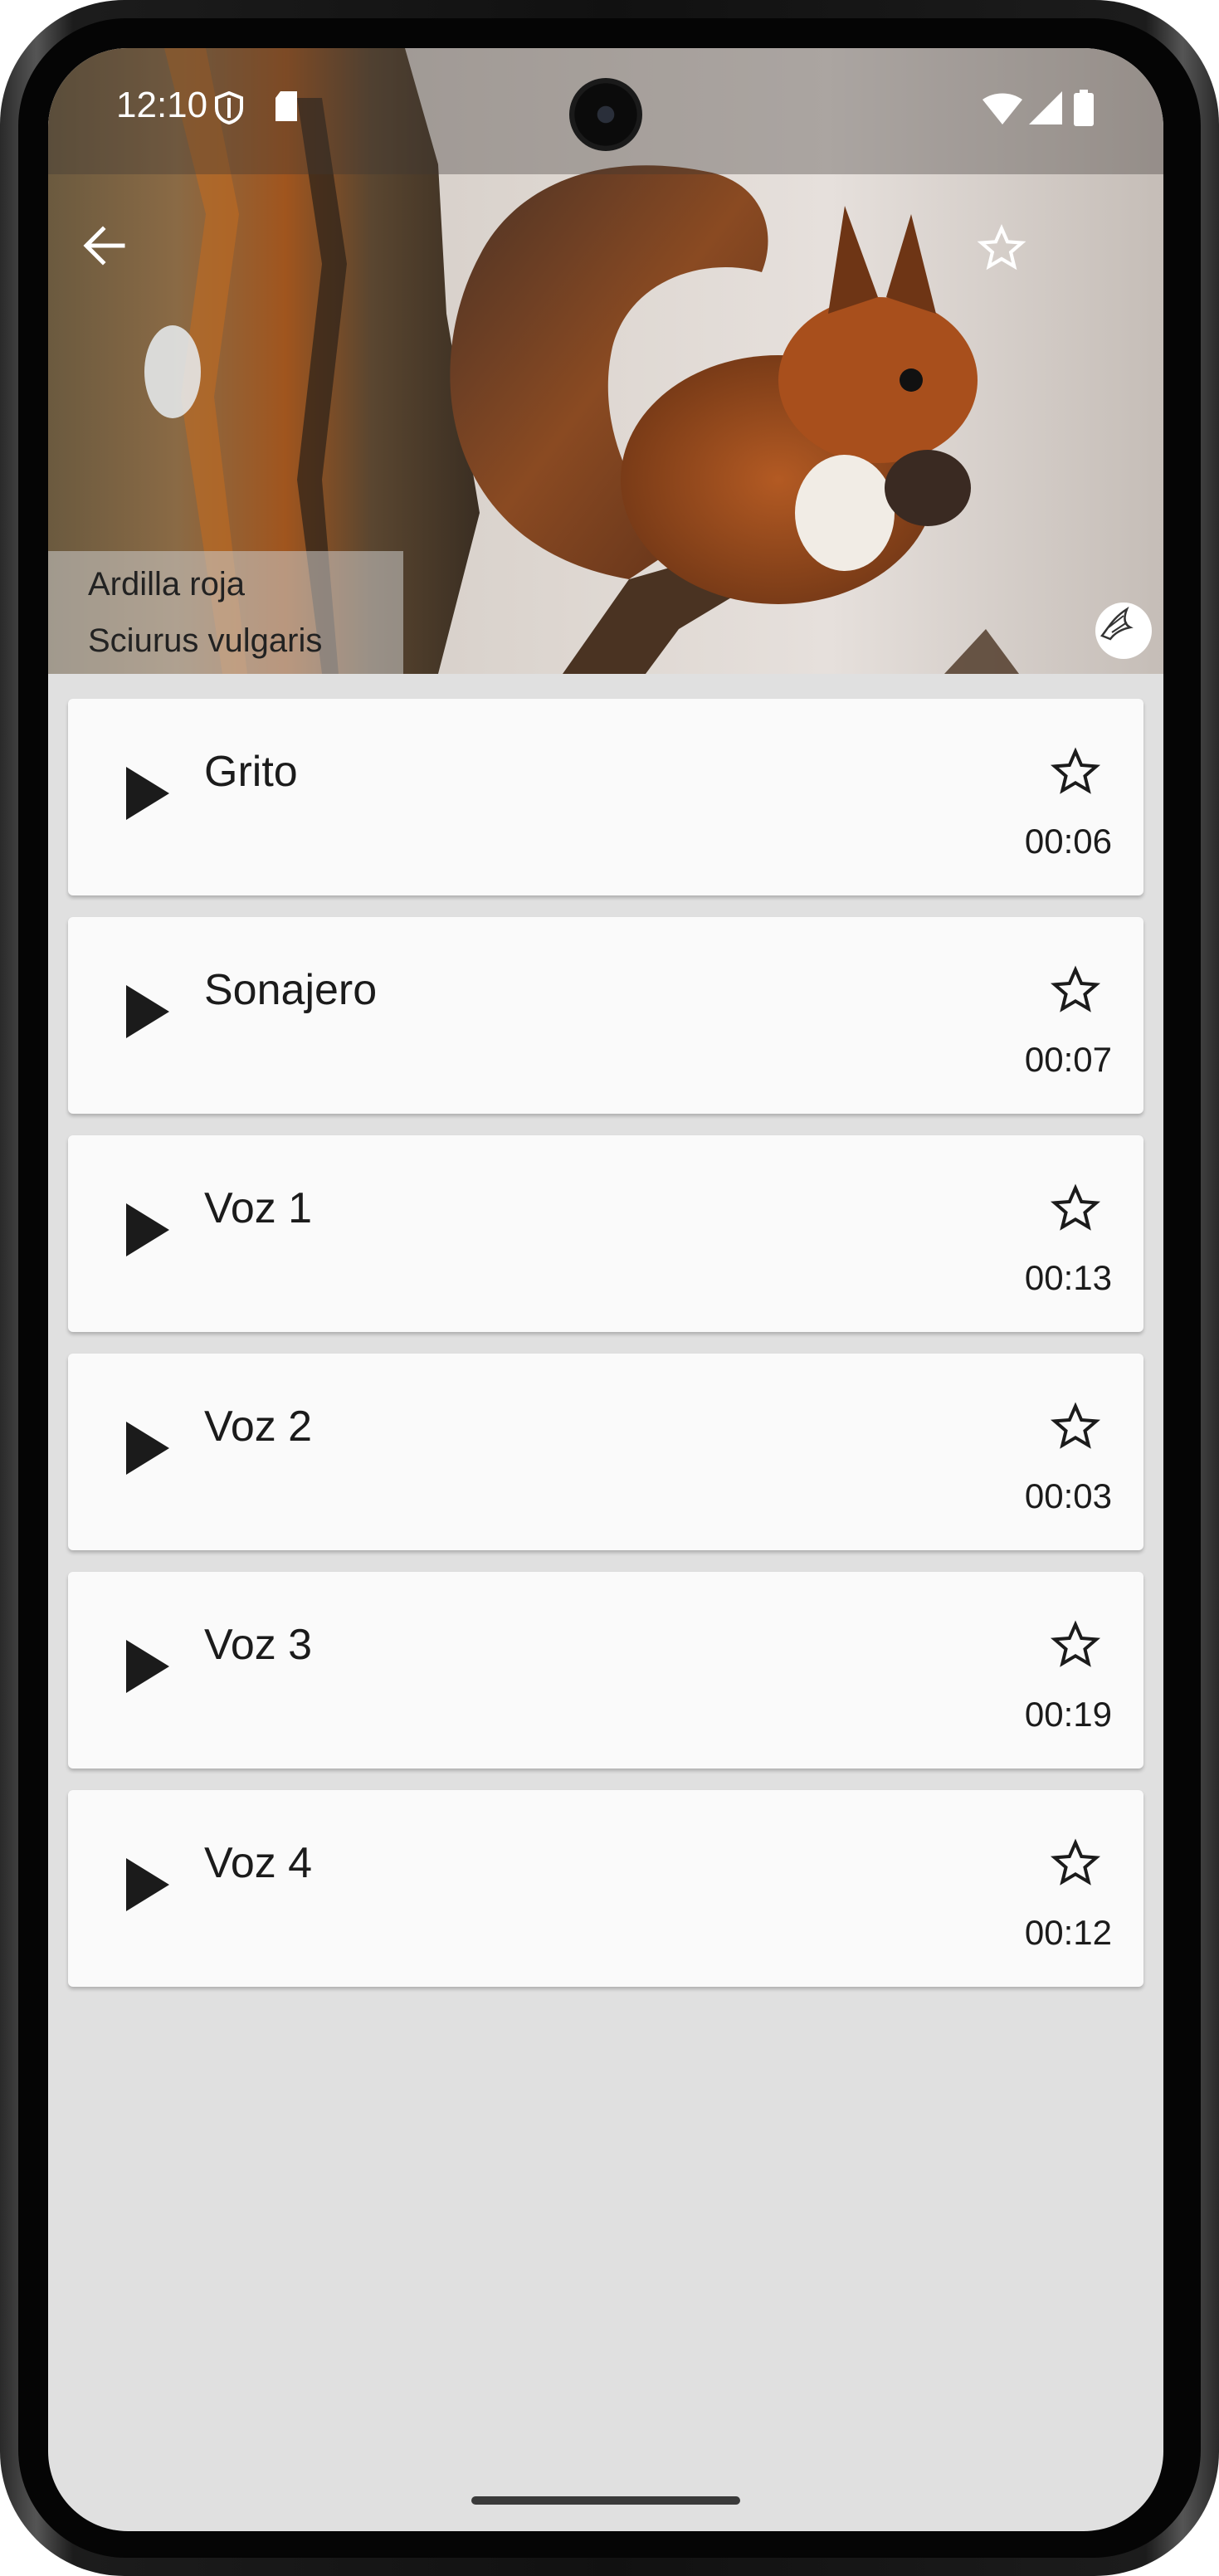 This screenshot has width=1219, height=2576. Describe the element at coordinates (606, 1016) in the screenshot. I see `sound-item: Sonajero 00:07` at that location.